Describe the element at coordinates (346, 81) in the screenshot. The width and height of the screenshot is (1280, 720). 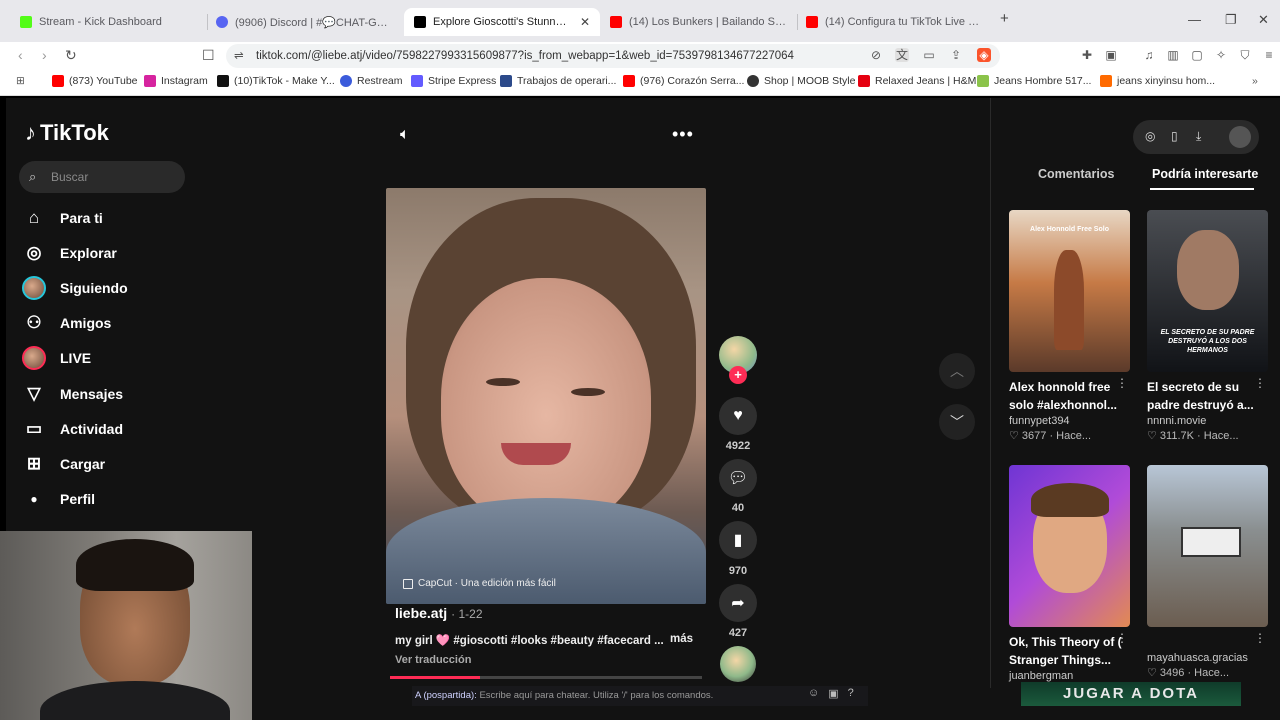
I see `restream-icon` at that location.